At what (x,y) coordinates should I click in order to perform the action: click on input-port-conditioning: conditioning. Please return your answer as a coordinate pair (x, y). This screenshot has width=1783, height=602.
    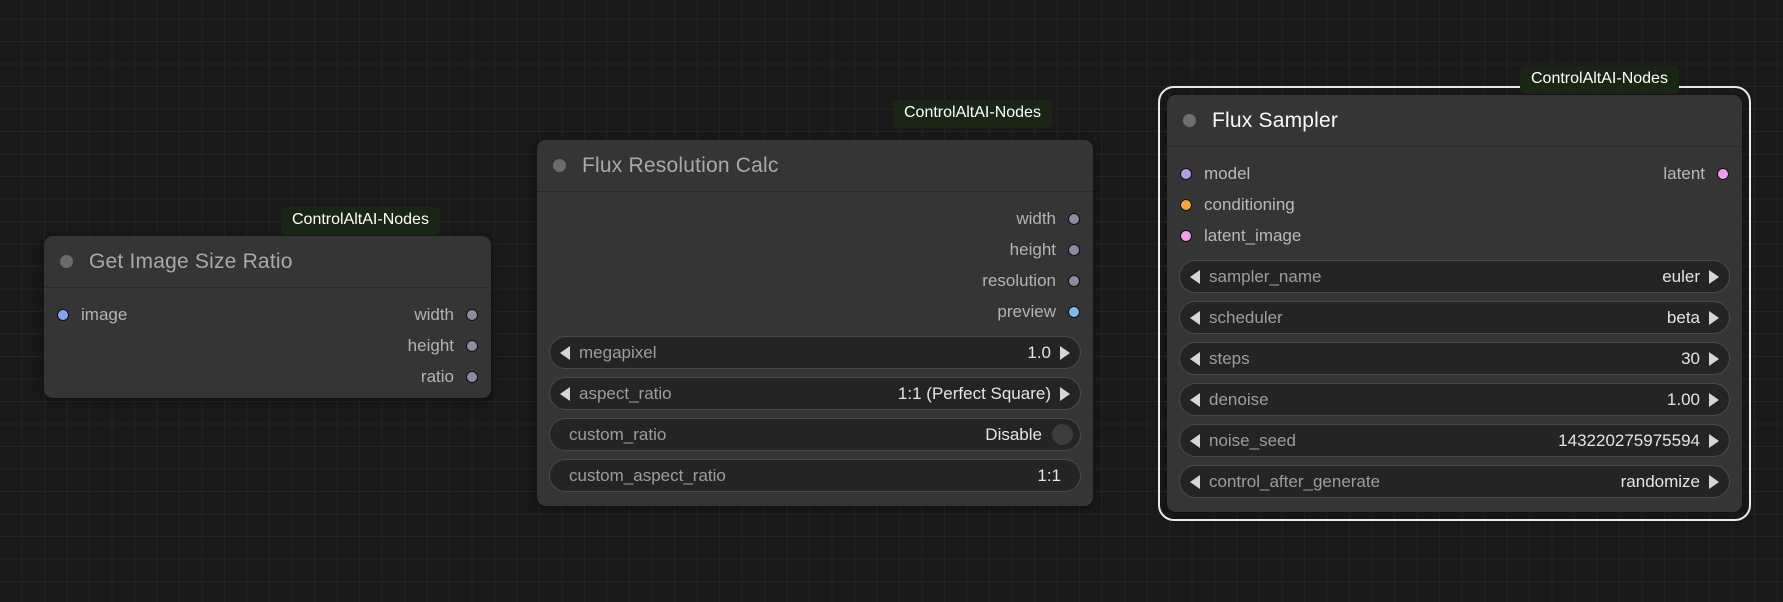
    Looking at the image, I should click on (1231, 205).